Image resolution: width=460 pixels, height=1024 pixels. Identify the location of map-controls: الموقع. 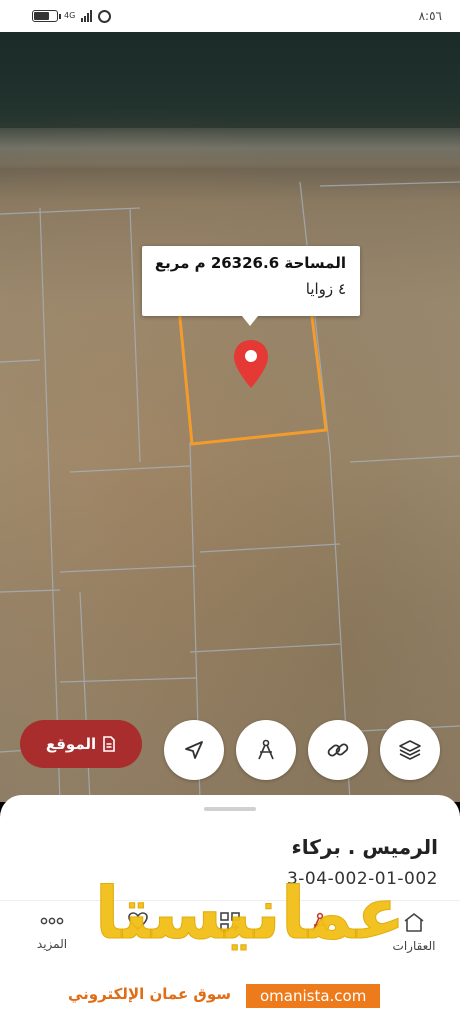
(230, 750).